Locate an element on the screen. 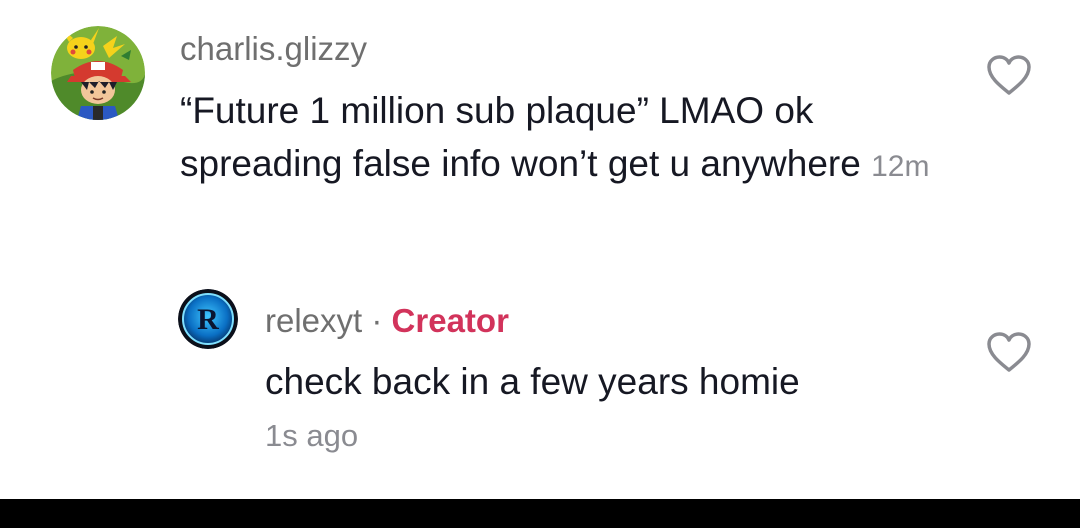  comment-username: charlis.glizzy is located at coordinates (273, 49).